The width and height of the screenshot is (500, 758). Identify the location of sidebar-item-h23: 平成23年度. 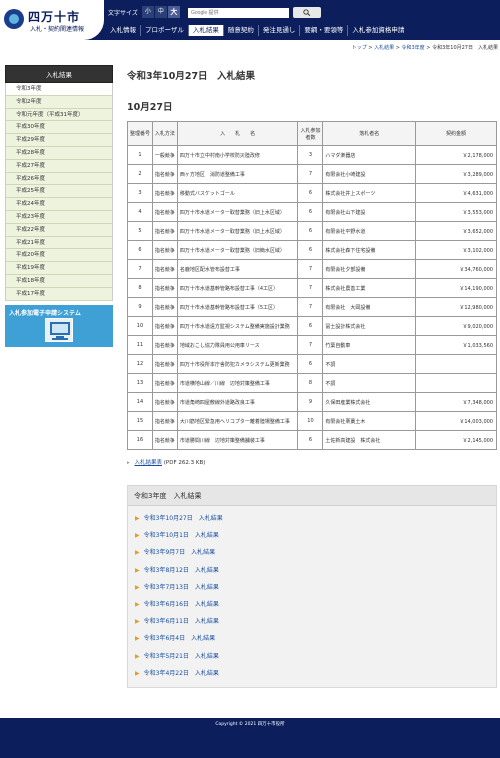
(59, 217).